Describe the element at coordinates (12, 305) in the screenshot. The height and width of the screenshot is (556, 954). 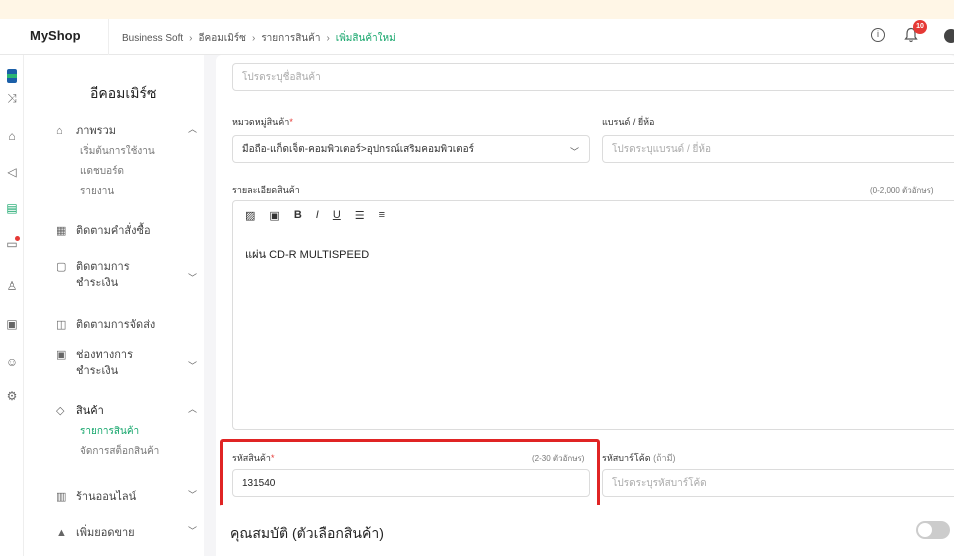
I see `app-rail: ⤨ ⌂ ◁ ▤ ▭ ♙ ▣ ☺ ⚙` at that location.